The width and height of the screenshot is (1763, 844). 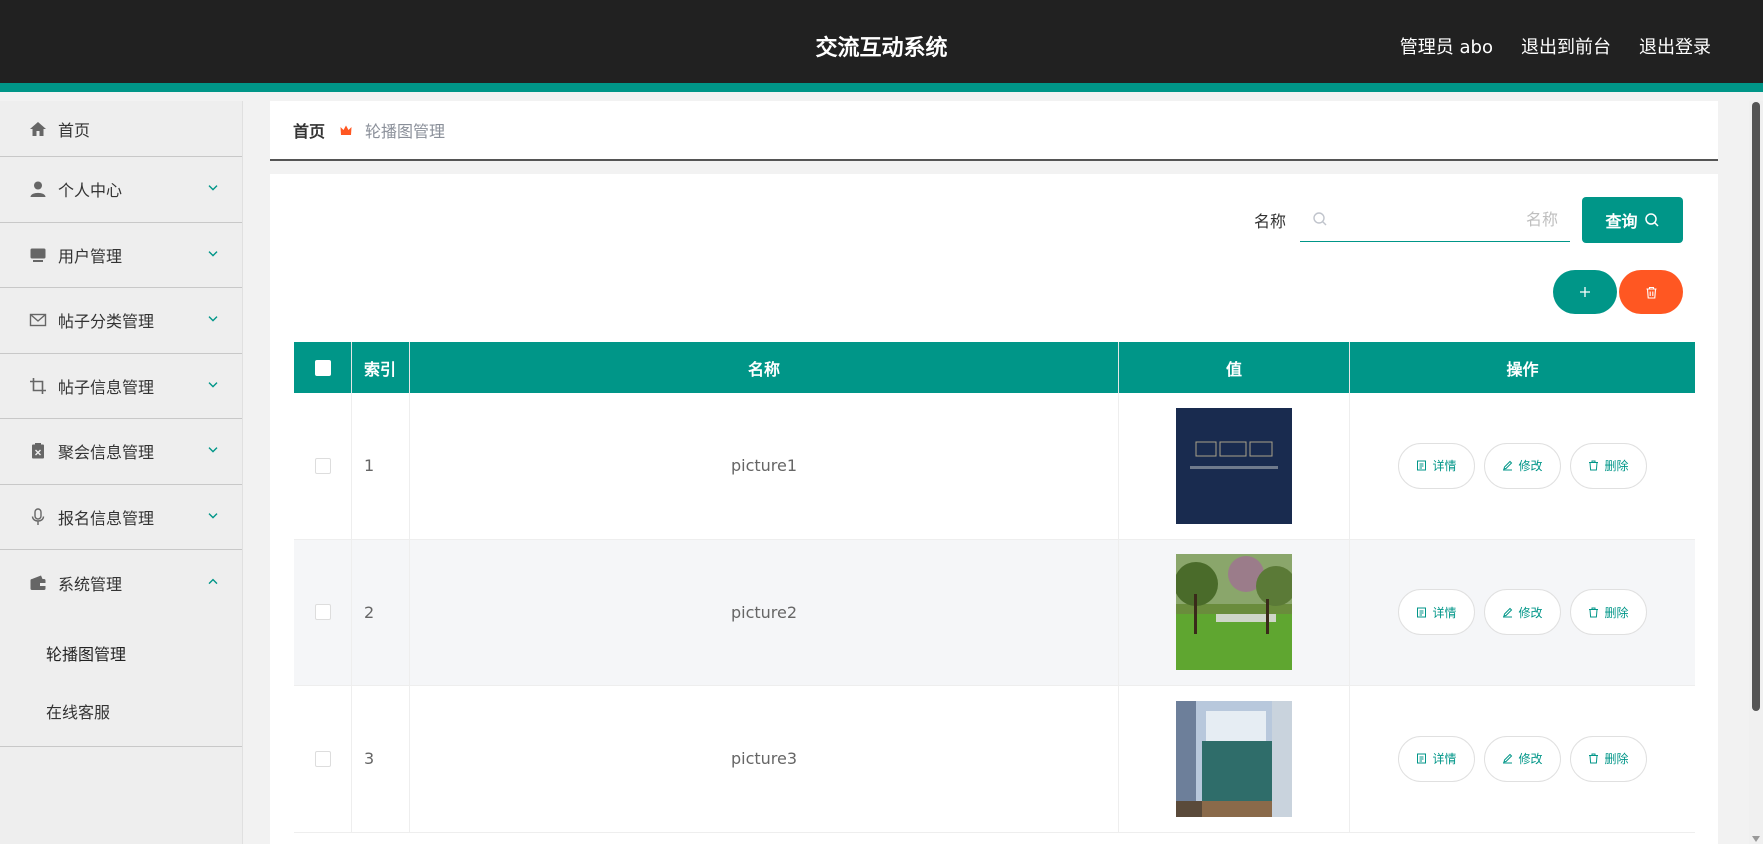 I want to click on search-box, so click(x=1435, y=220).